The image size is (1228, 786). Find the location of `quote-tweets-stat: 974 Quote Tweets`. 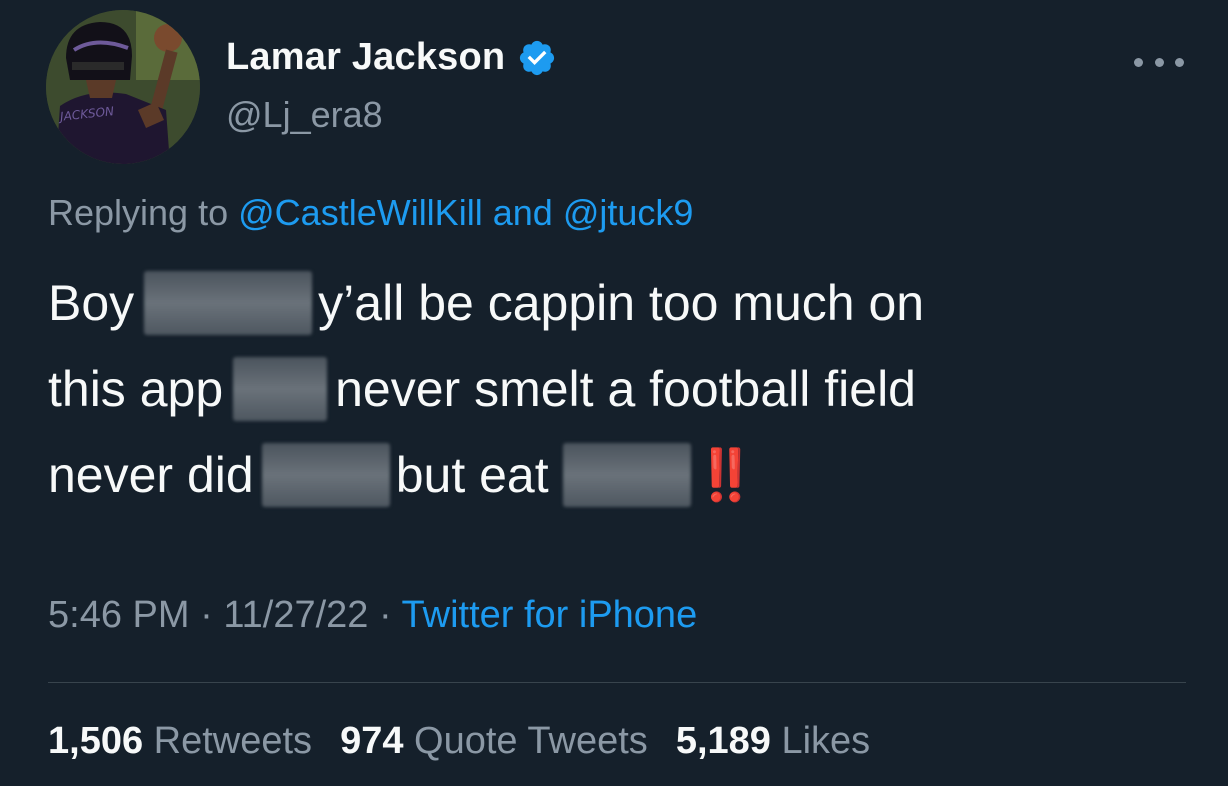

quote-tweets-stat: 974 Quote Tweets is located at coordinates (494, 741).